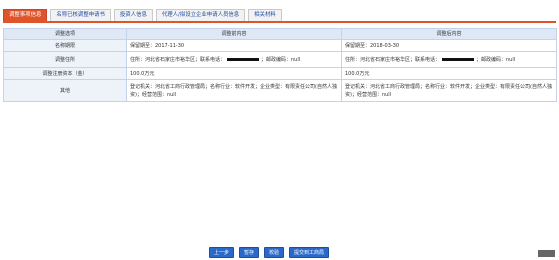 The width and height of the screenshot is (559, 260). Describe the element at coordinates (178, 59) in the screenshot. I see `before-address-text: 住所：河北省石家庄市裕华区；联系电话：` at that location.